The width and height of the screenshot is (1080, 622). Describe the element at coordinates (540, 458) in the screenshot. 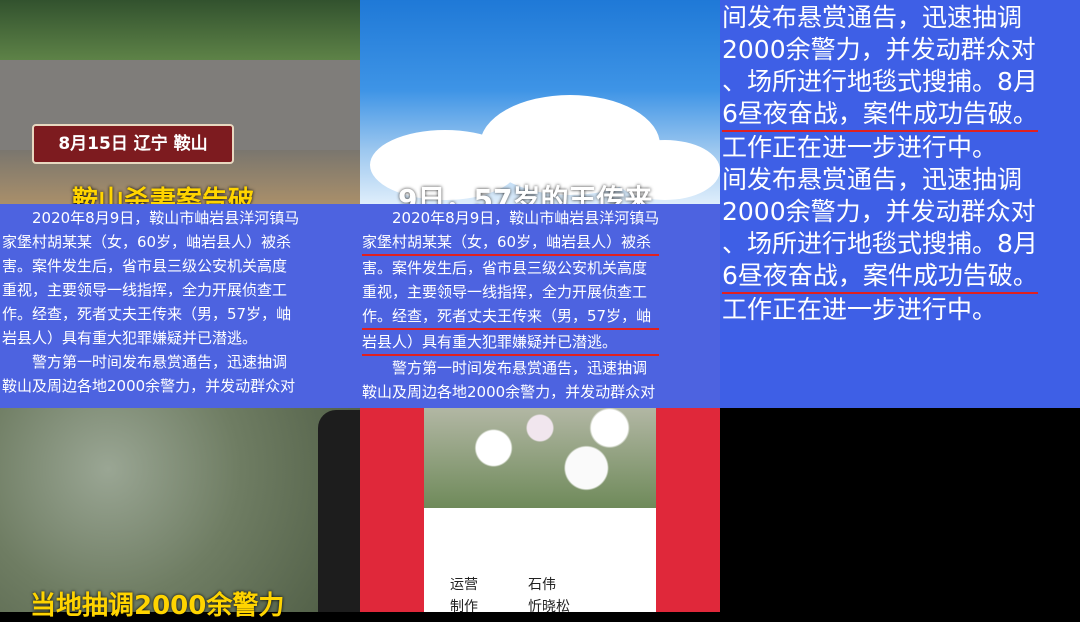

I see `flower-photo` at that location.